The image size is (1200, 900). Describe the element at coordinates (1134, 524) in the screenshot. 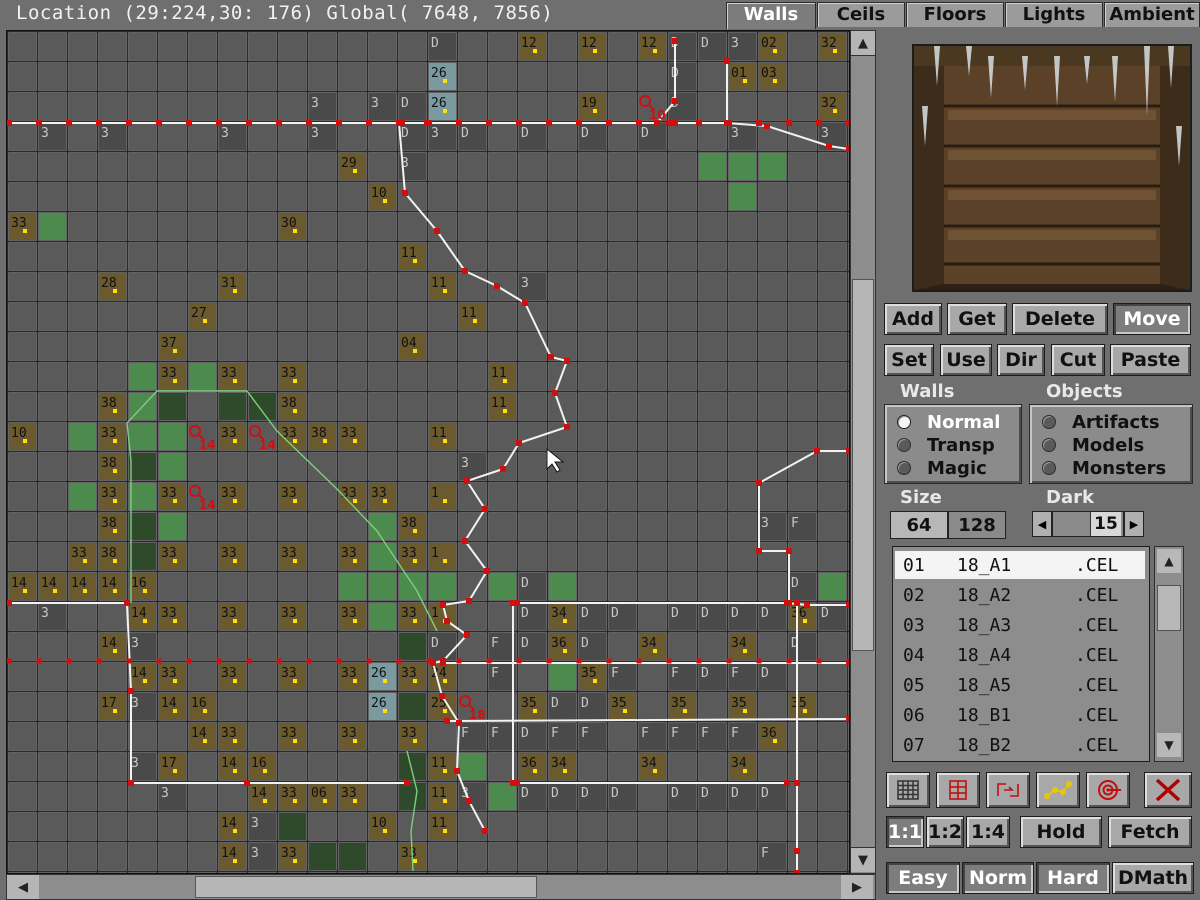

I see `increase-arrow-icon: ▶` at that location.